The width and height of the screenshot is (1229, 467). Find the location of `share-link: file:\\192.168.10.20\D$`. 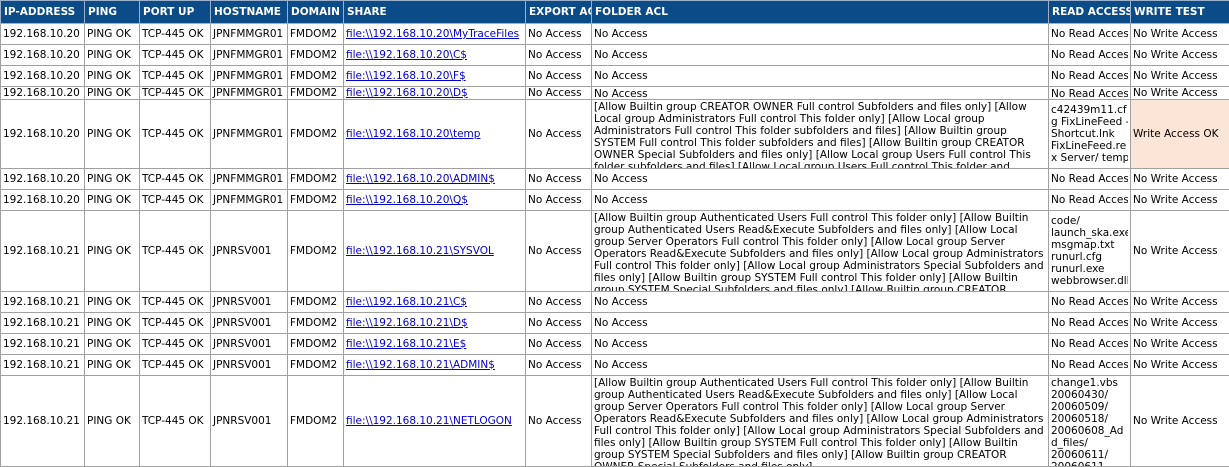

share-link: file:\\192.168.10.20\D$ is located at coordinates (407, 93).